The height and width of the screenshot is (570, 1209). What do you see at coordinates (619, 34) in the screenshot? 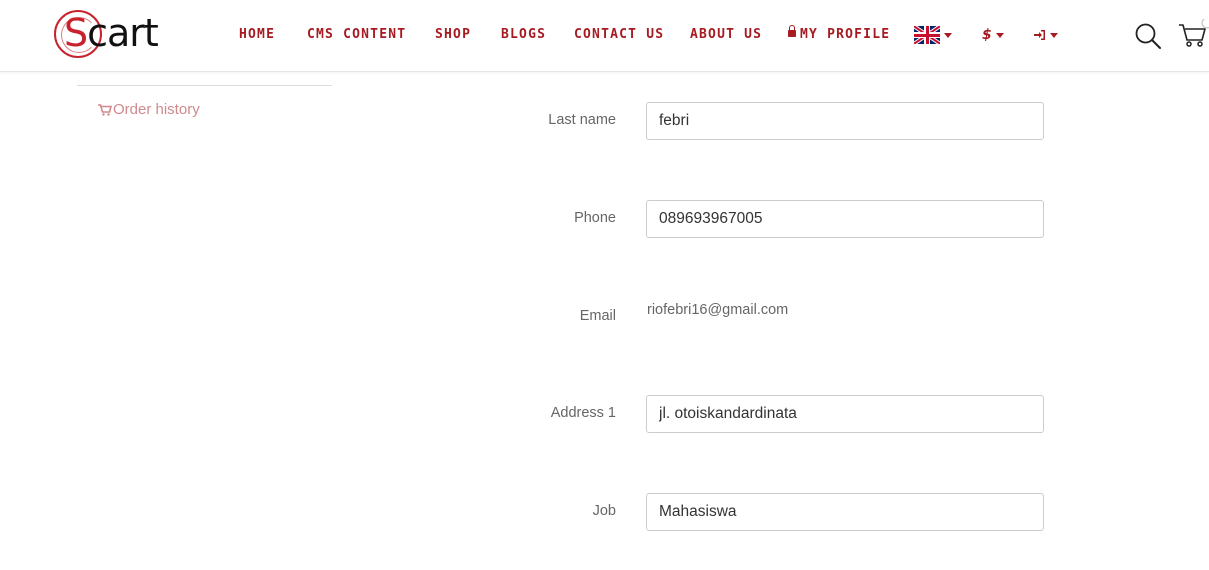
I see `nav-contact-us: CONTACT US` at bounding box center [619, 34].